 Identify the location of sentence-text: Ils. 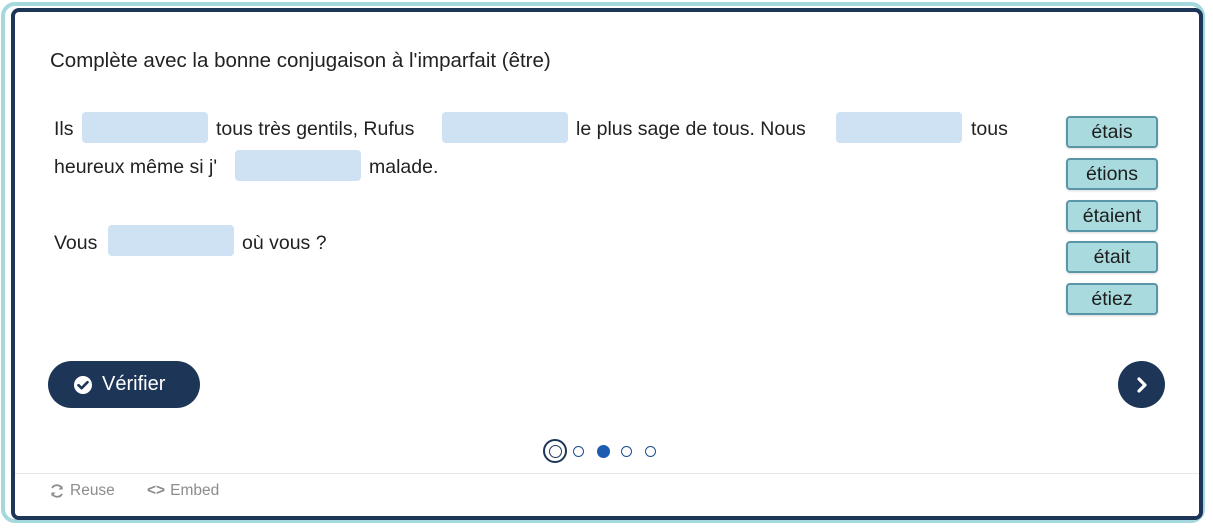
(64, 129).